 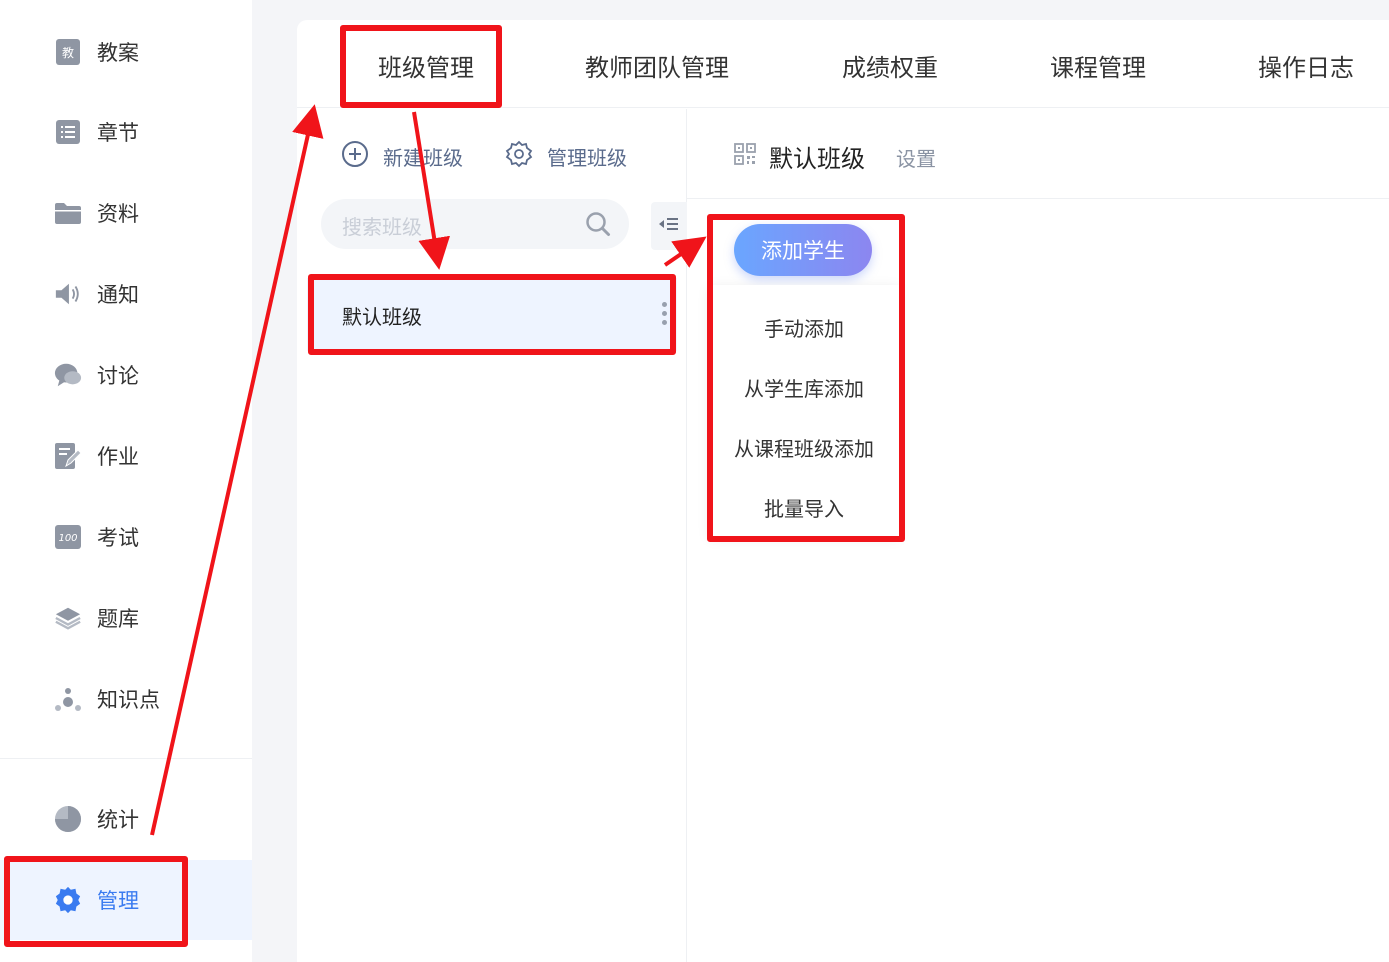 I want to click on score-100-icon: 100, so click(x=68, y=537).